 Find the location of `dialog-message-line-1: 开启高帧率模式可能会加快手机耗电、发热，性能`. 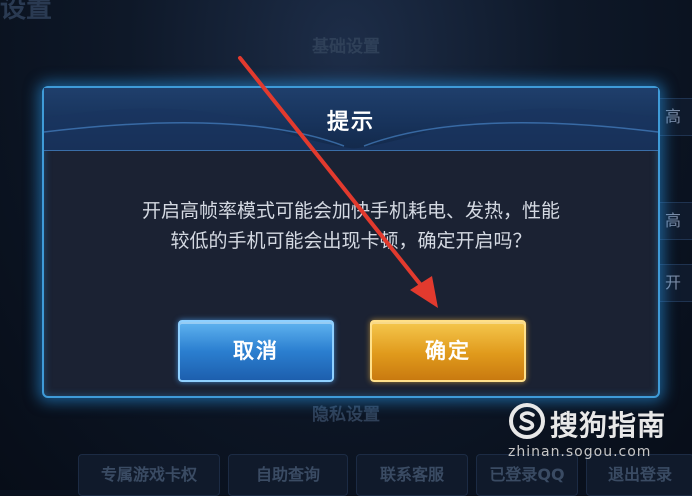

dialog-message-line-1: 开启高帧率模式可能会加快手机耗电、发热，性能 is located at coordinates (350, 211).